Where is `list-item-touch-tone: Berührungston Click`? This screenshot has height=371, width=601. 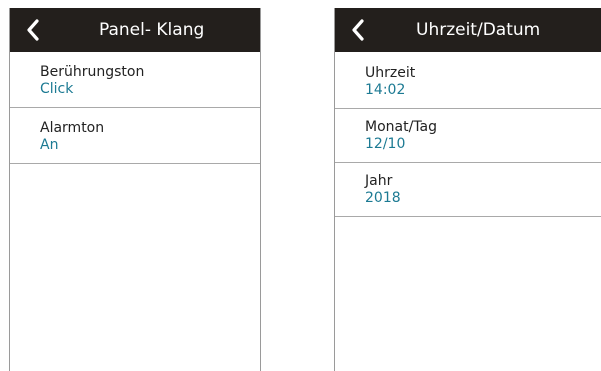 list-item-touch-tone: Berührungston Click is located at coordinates (135, 80).